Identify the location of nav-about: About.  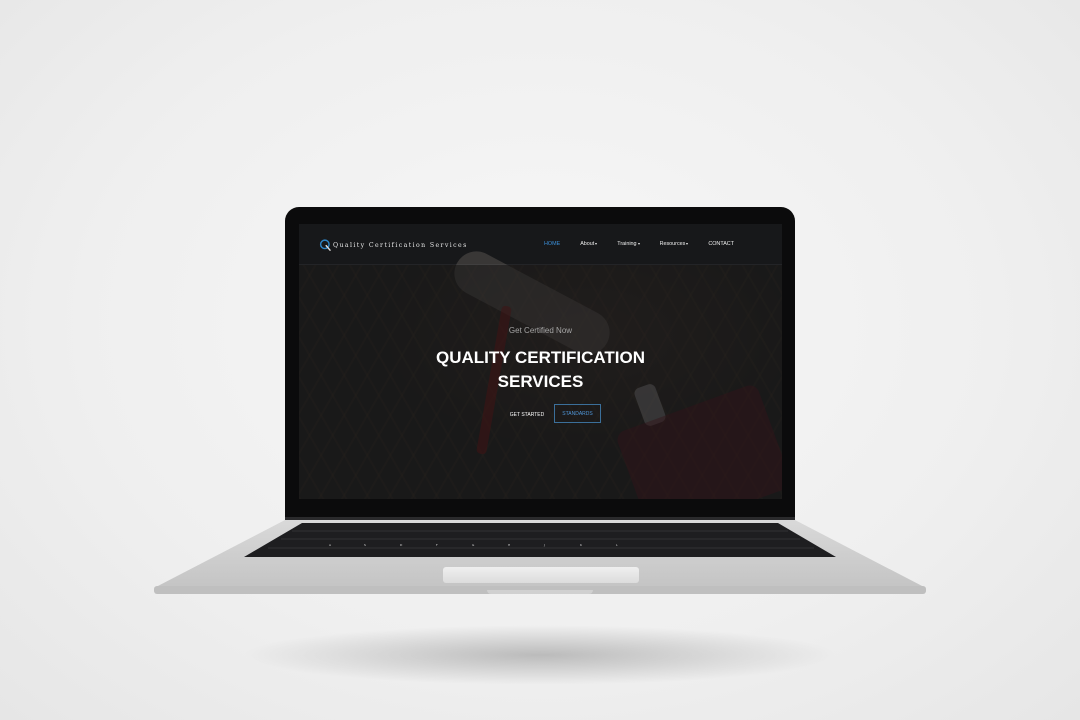
(589, 244).